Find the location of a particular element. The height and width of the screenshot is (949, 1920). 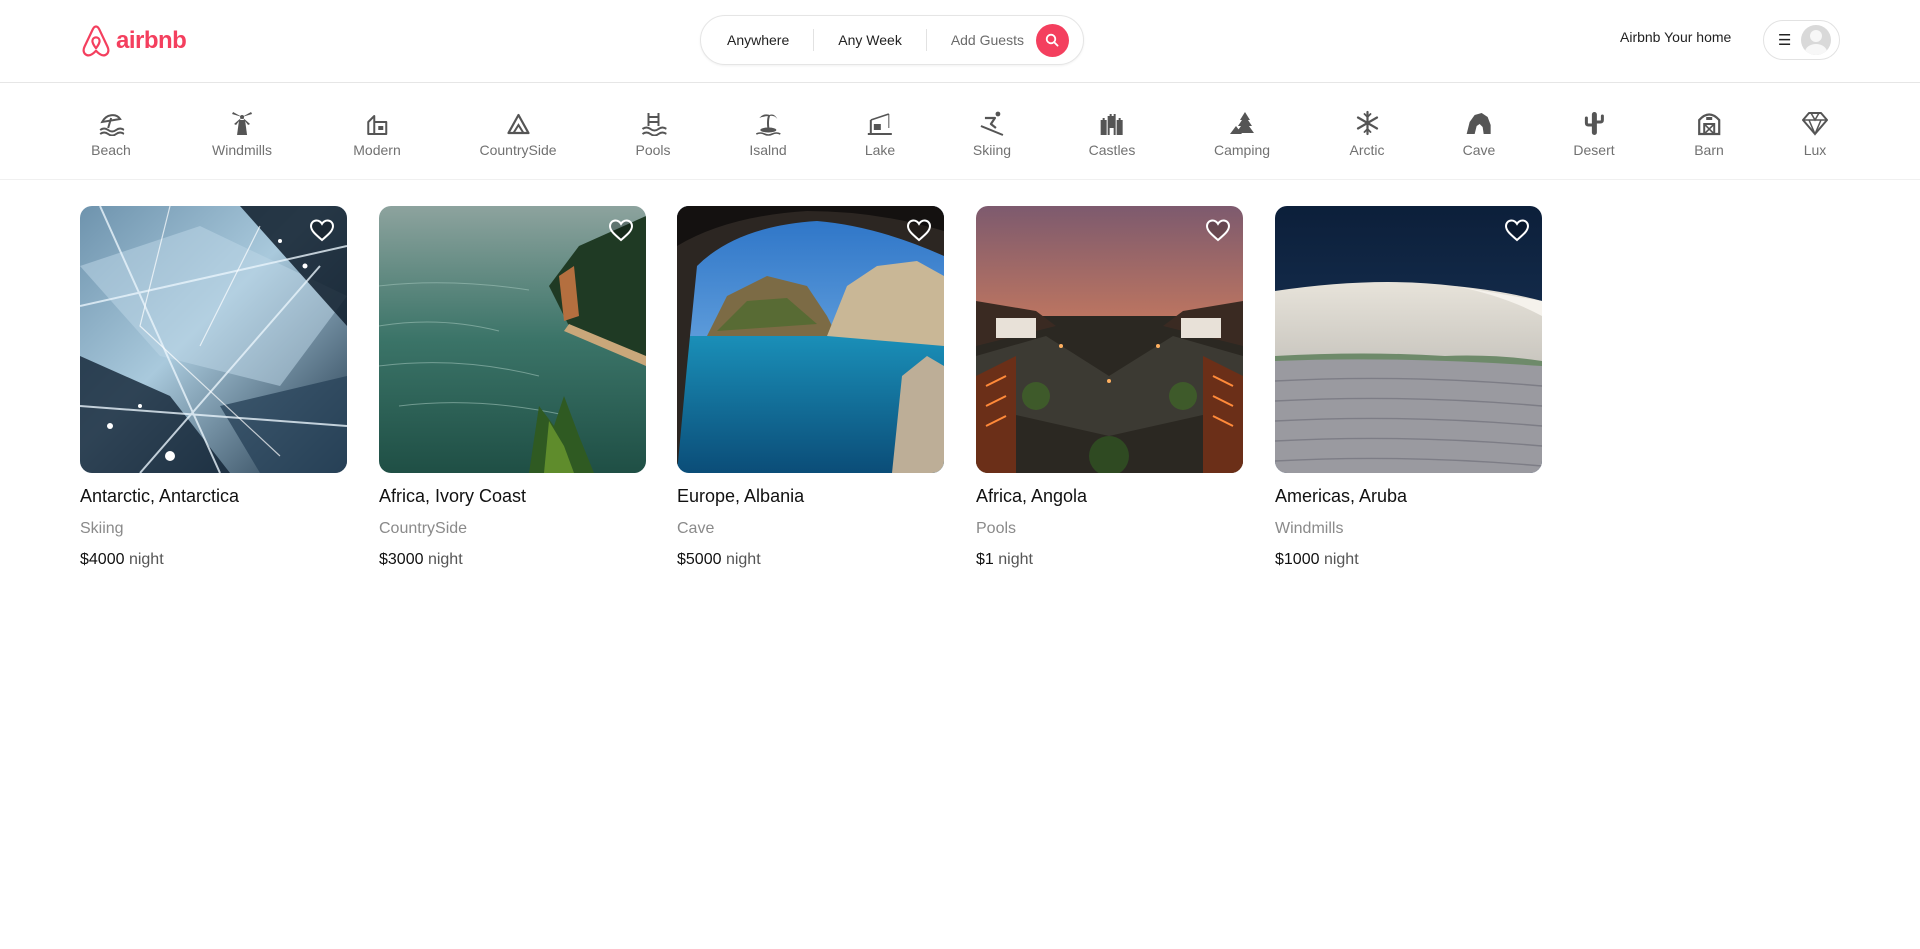

cave-icon is located at coordinates (1479, 123).